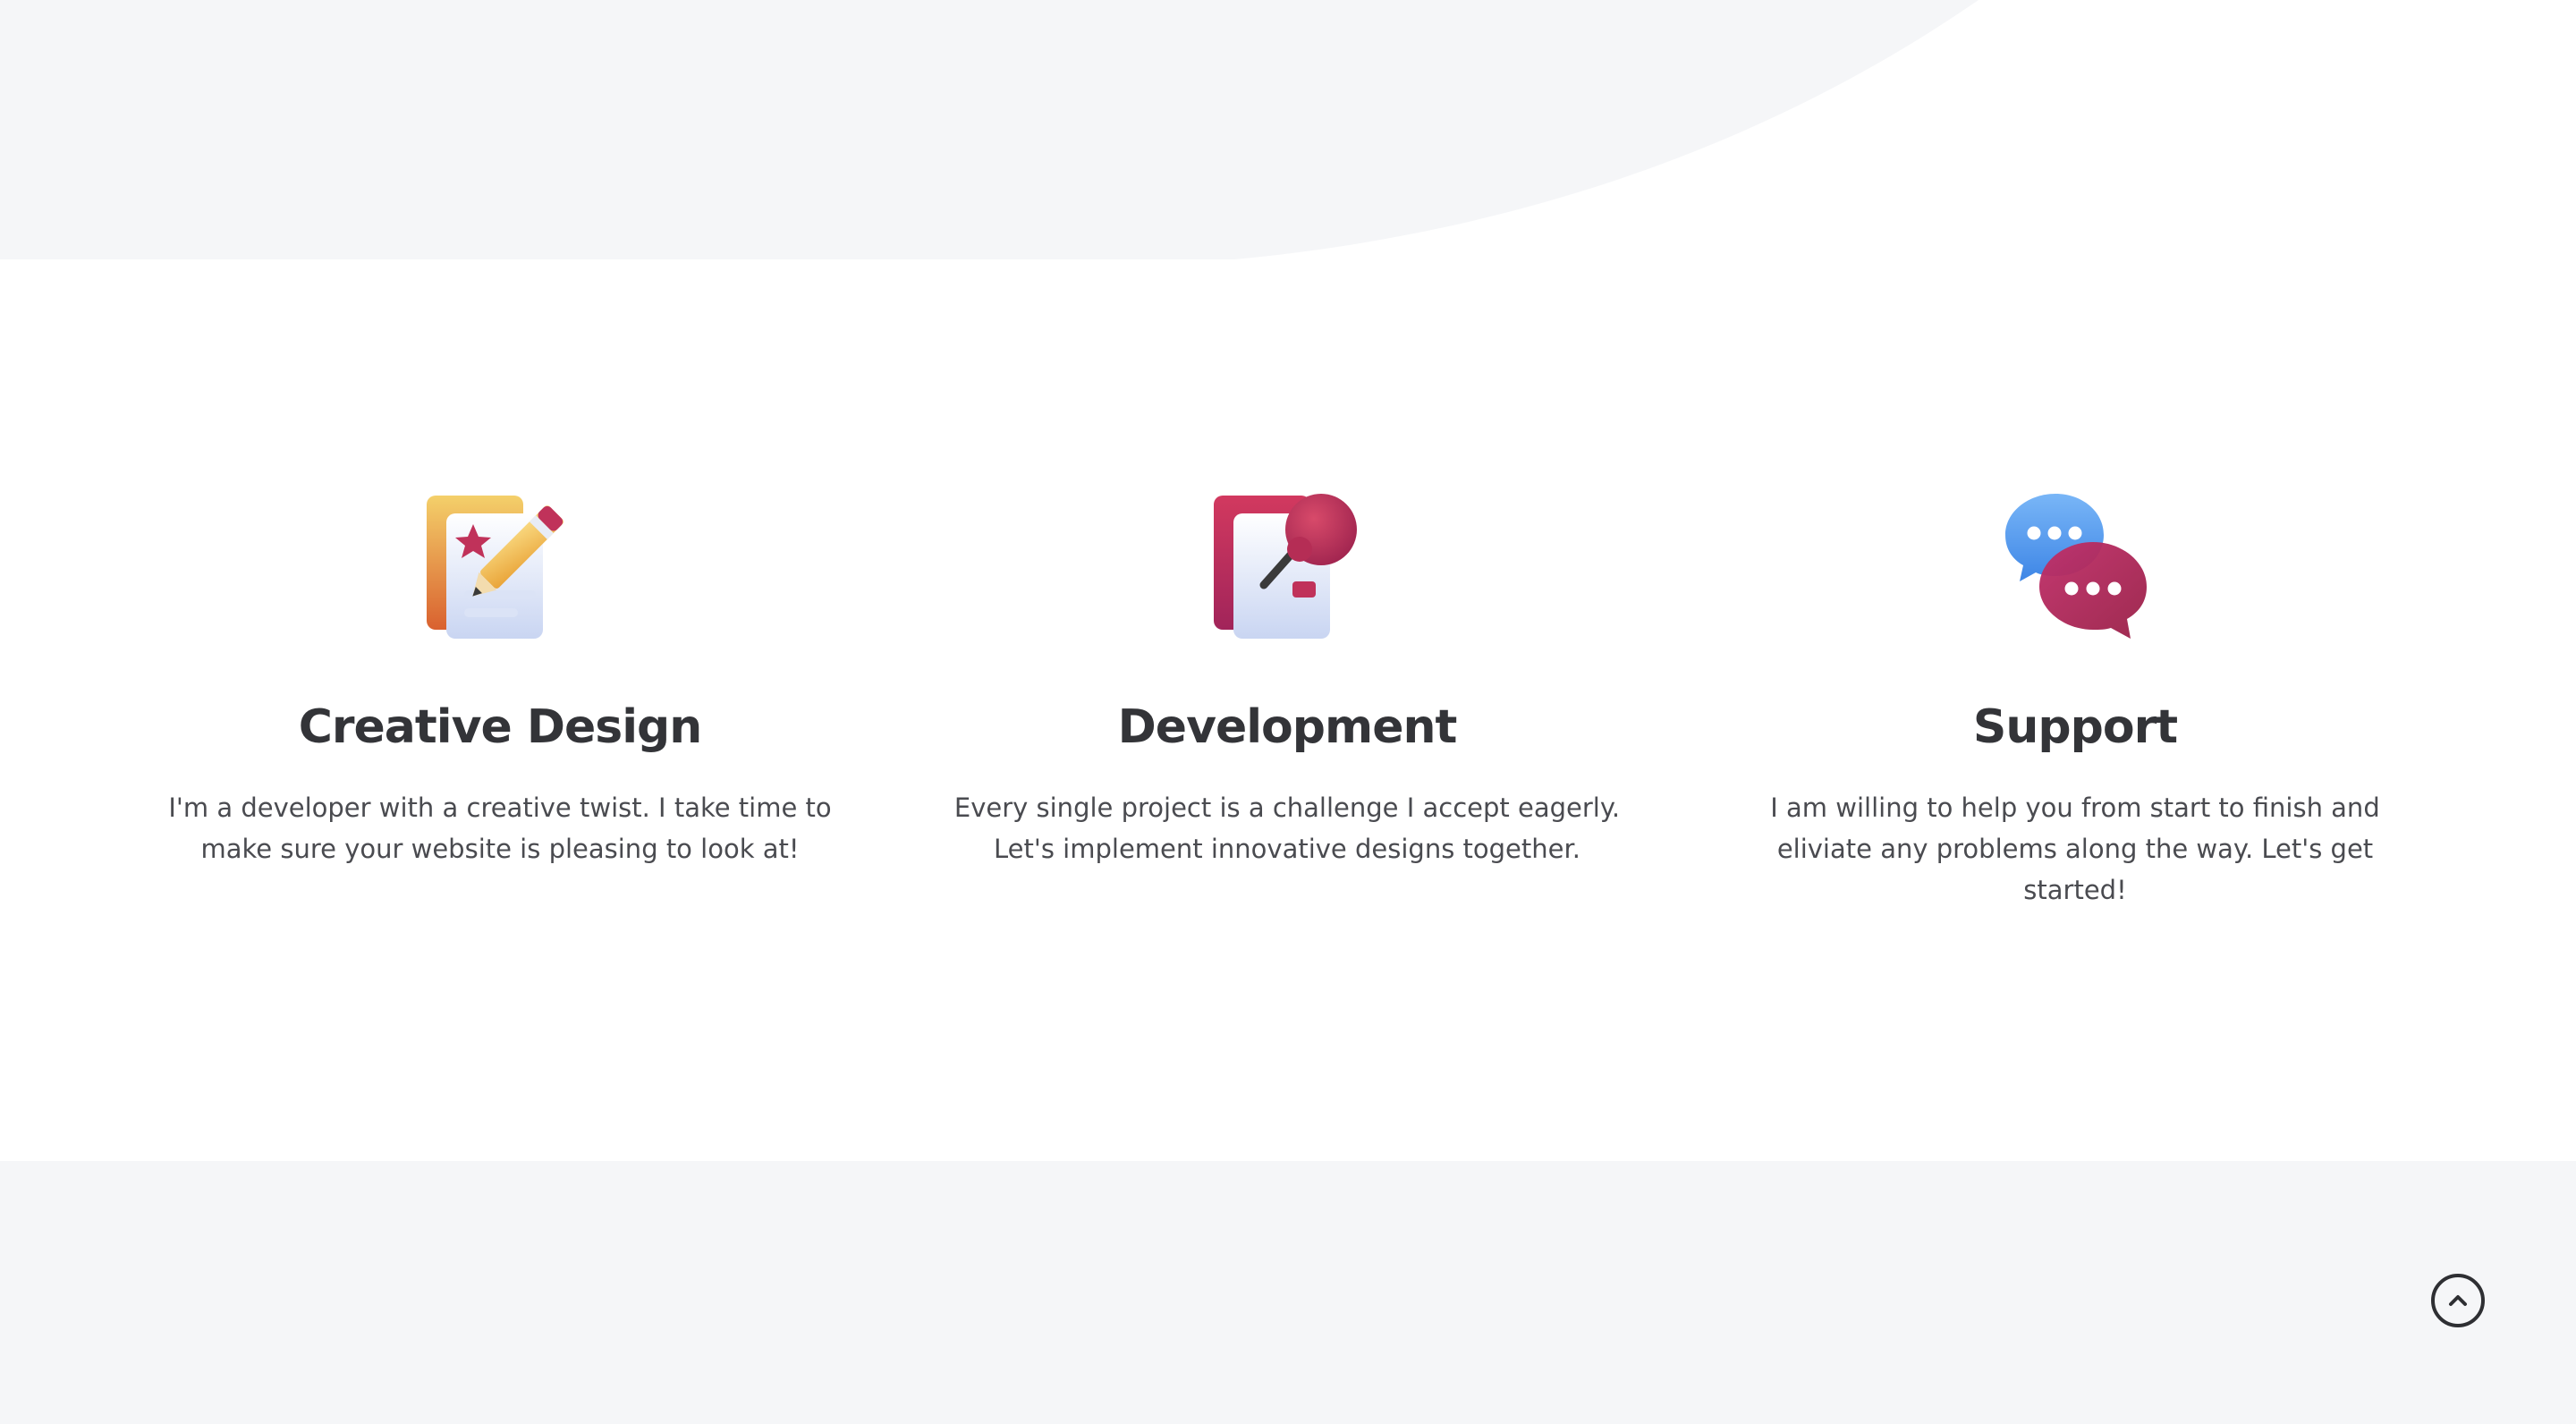 The height and width of the screenshot is (1424, 2576). Describe the element at coordinates (1285, 566) in the screenshot. I see `development-document-pushpin-icon` at that location.